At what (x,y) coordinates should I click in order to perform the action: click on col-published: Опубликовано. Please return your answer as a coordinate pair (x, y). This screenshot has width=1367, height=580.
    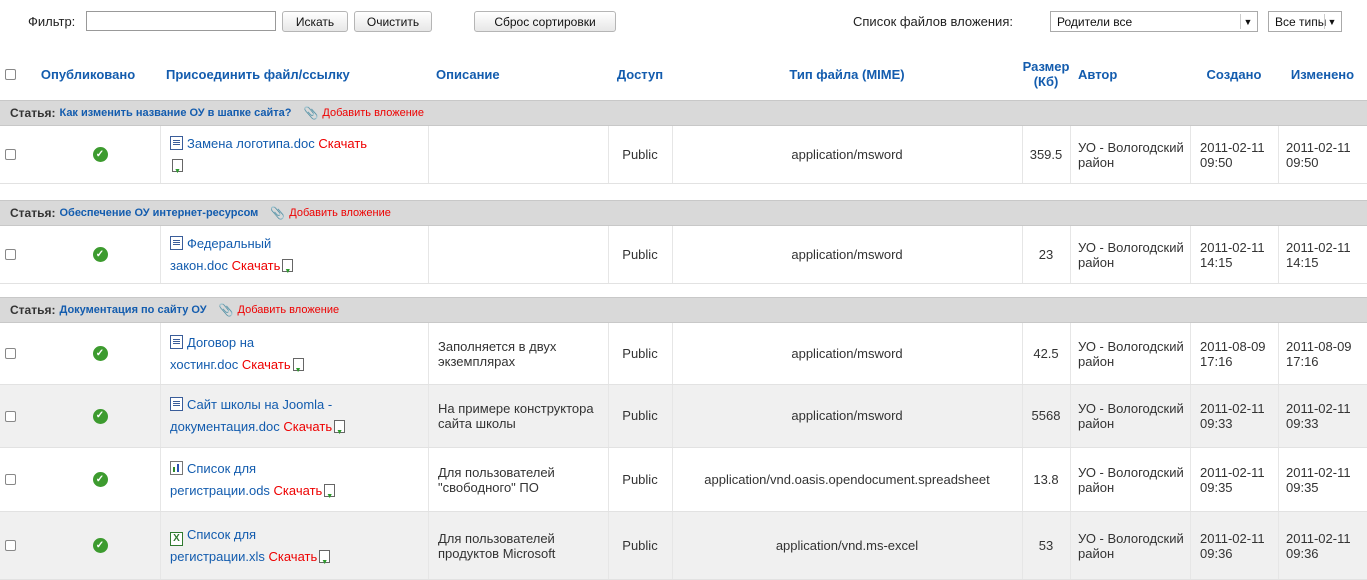
    Looking at the image, I should click on (88, 74).